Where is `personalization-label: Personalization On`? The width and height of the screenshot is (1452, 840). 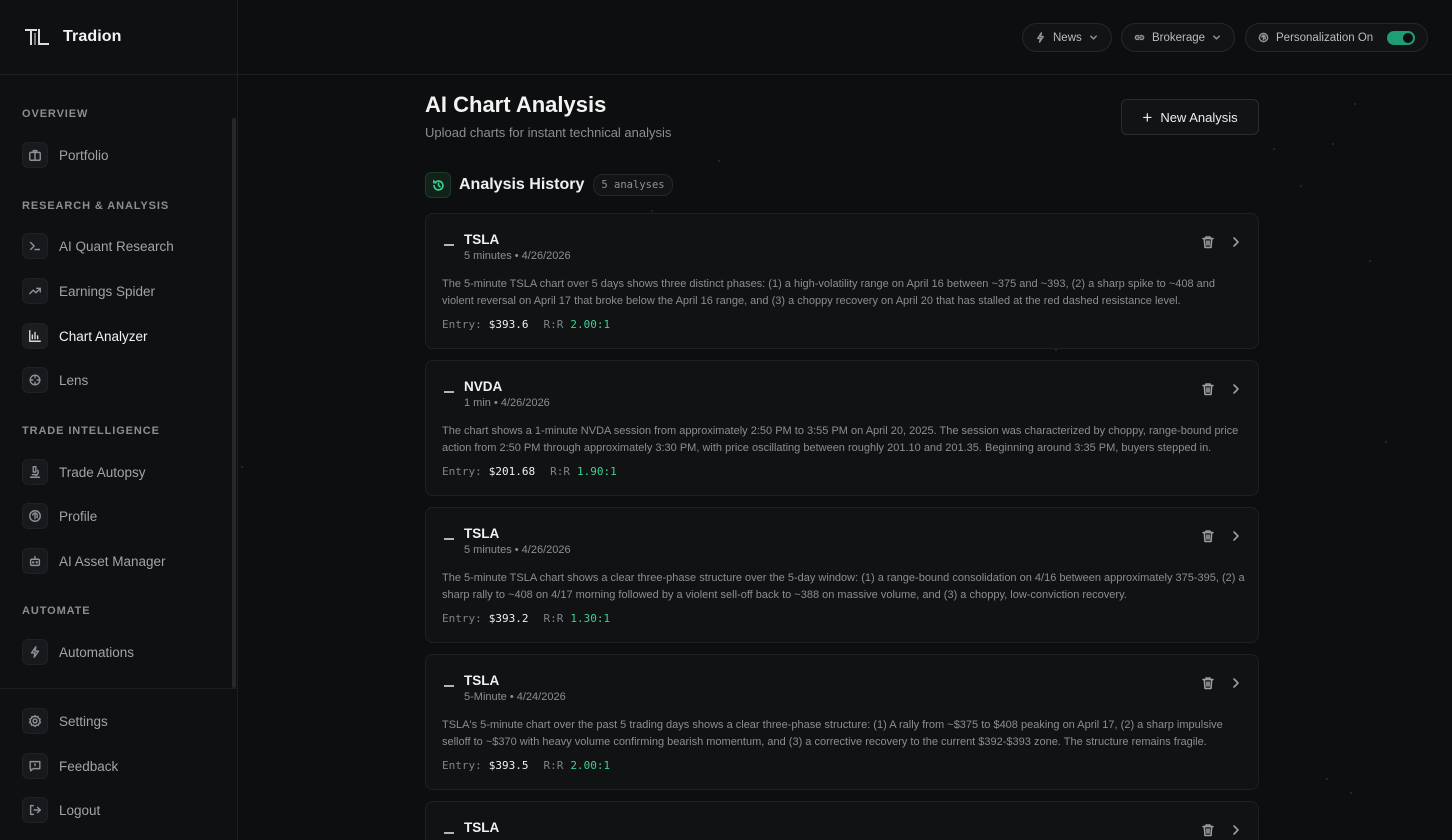 personalization-label: Personalization On is located at coordinates (1325, 37).